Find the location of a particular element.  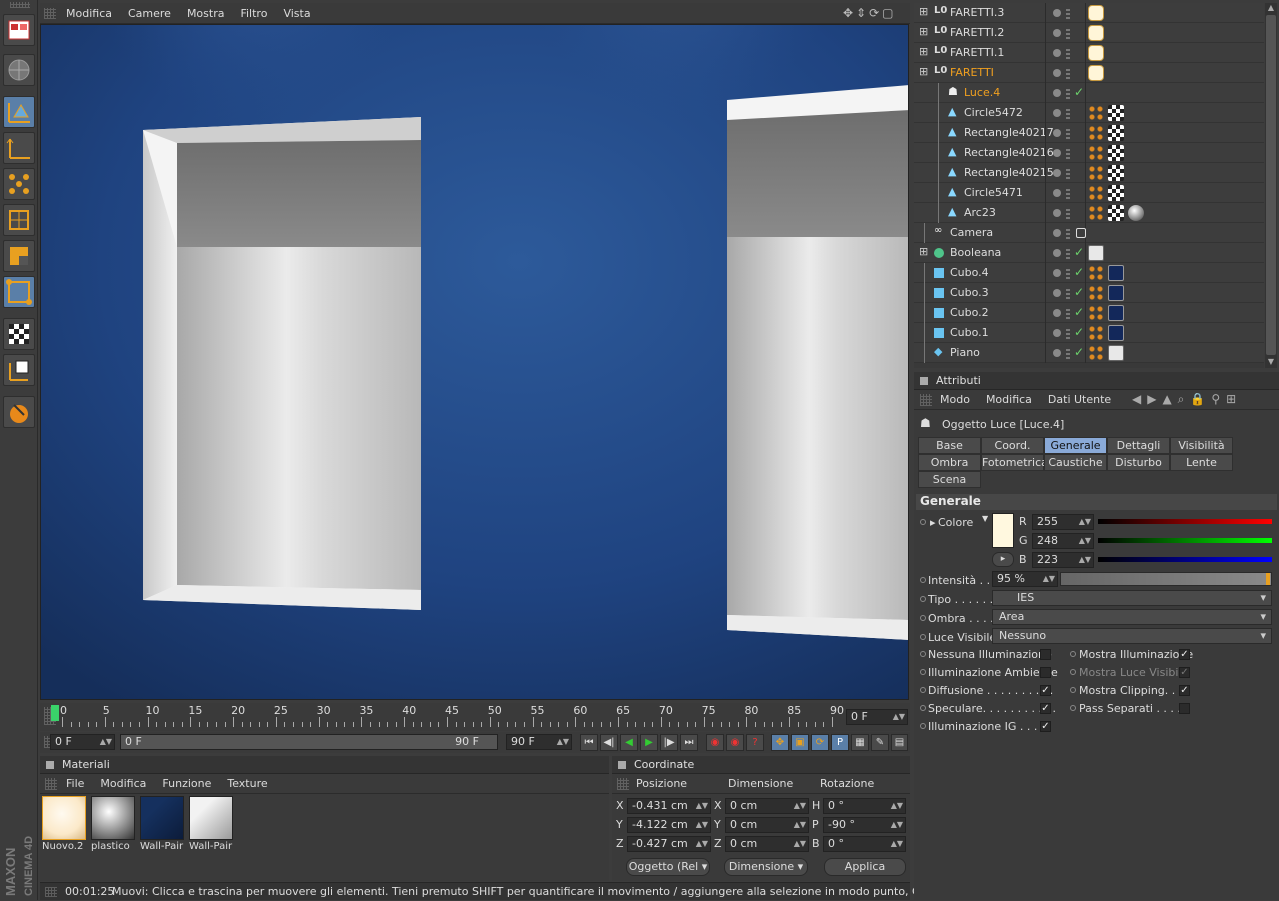

b-slider is located at coordinates (1185, 559).